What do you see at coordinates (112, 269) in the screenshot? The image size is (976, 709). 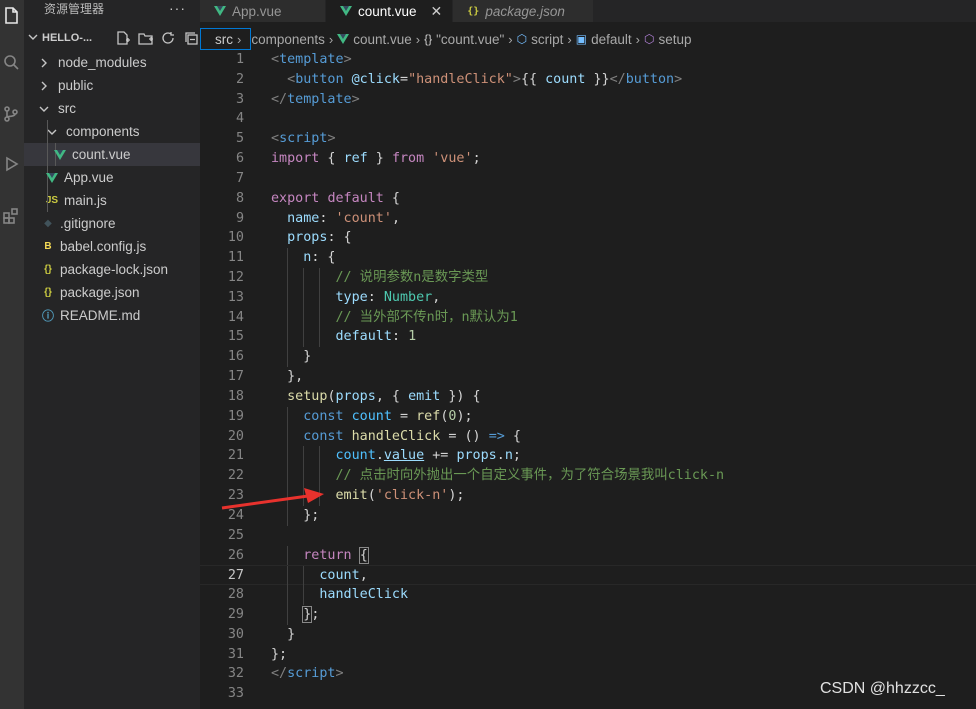 I see `tree-item: {} package-lock.json` at bounding box center [112, 269].